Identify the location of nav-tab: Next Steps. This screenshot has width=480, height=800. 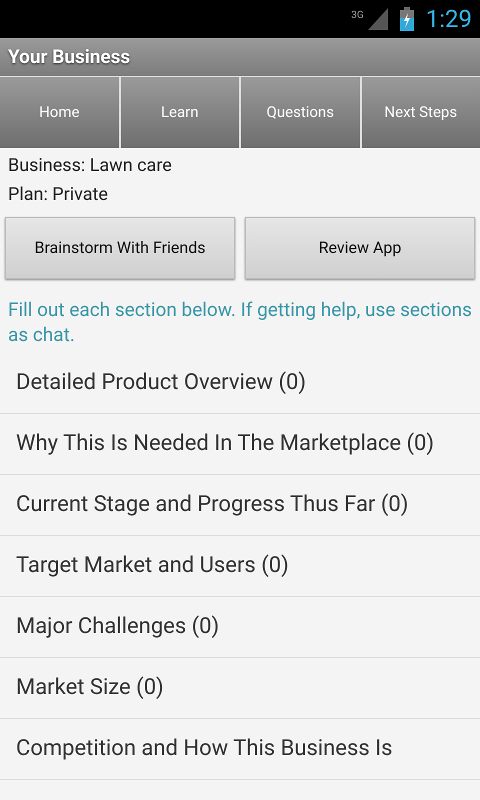
(421, 112).